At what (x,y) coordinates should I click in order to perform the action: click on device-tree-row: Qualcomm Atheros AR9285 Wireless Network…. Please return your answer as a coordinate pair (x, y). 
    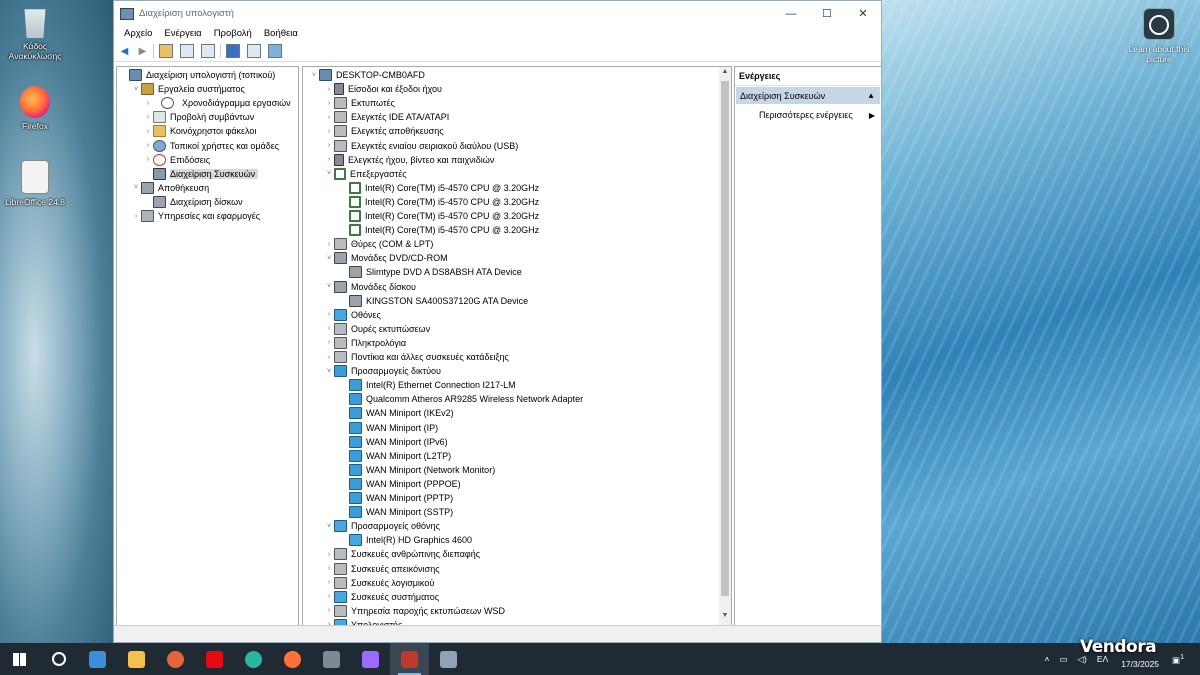
    Looking at the image, I should click on (461, 399).